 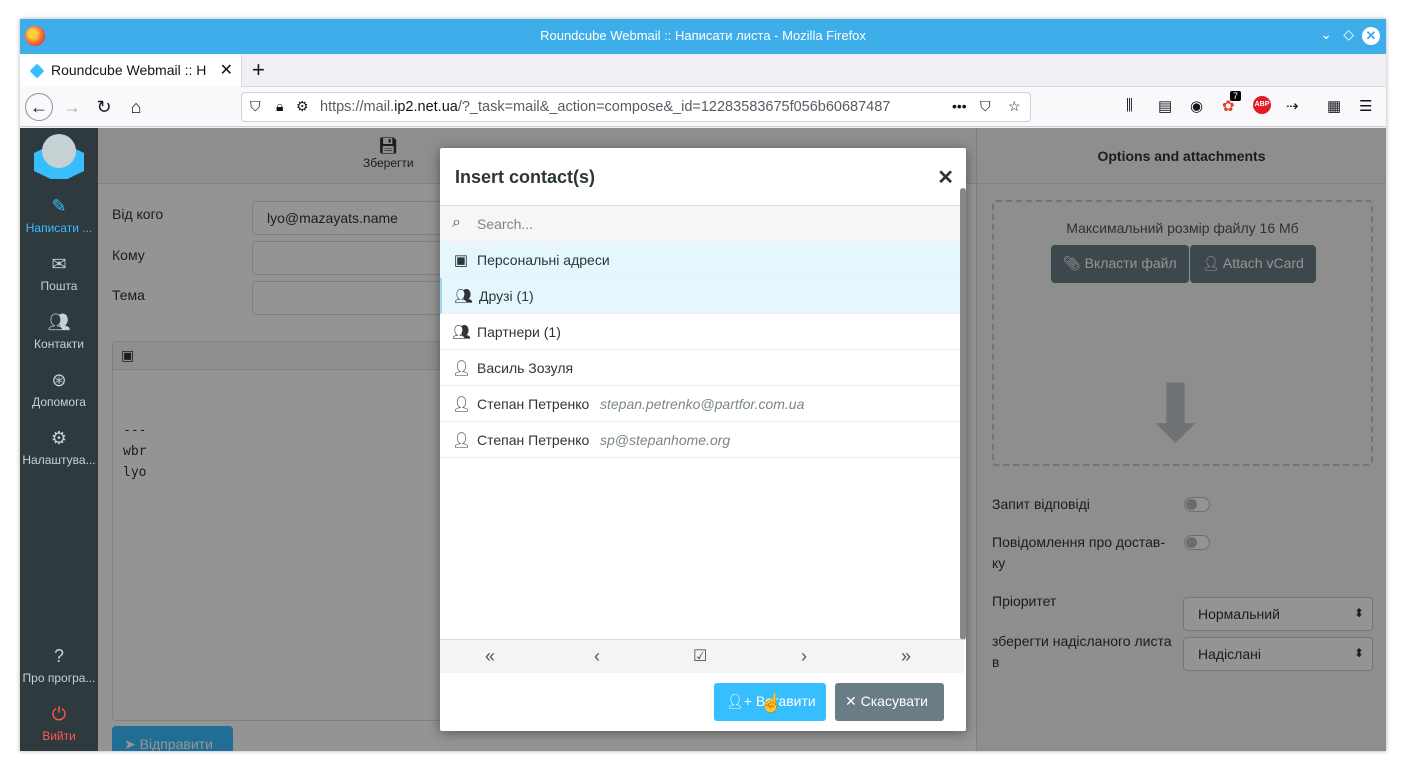 What do you see at coordinates (741, 701) in the screenshot?
I see `add-user-icon: 👤︎+` at bounding box center [741, 701].